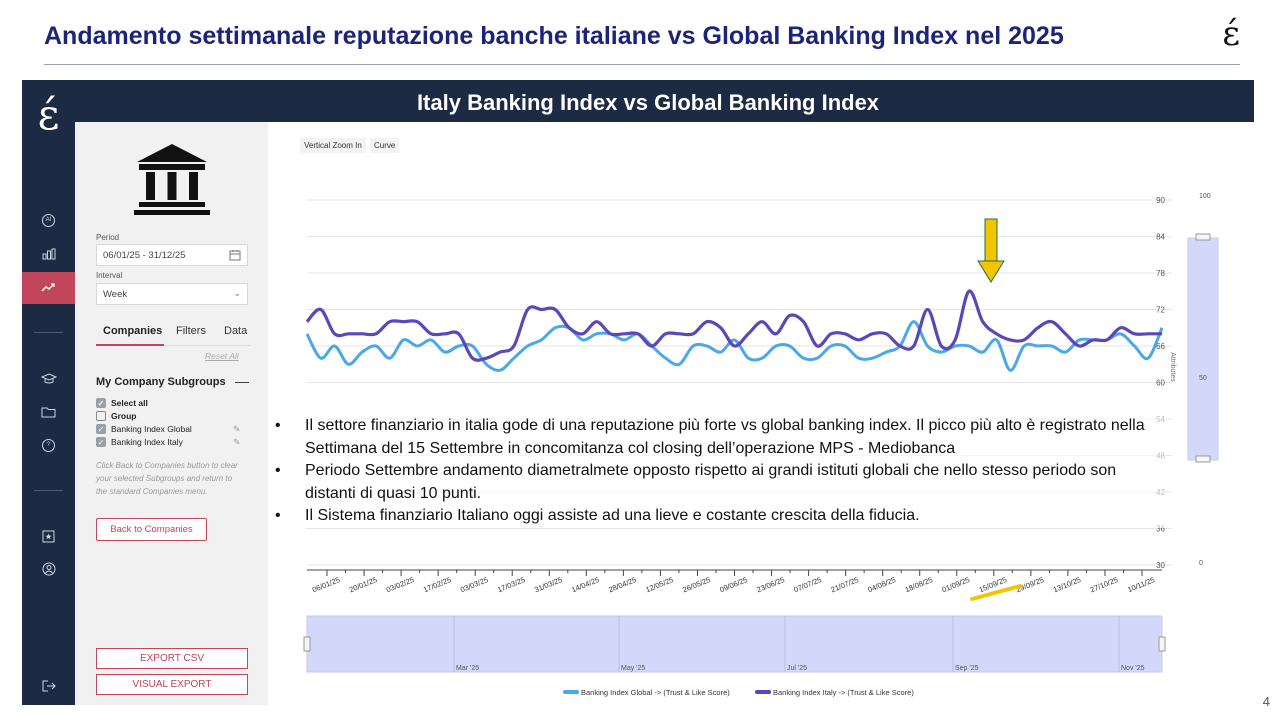 The width and height of the screenshot is (1280, 715). I want to click on x-tick-label: 17/03/25, so click(511, 584).